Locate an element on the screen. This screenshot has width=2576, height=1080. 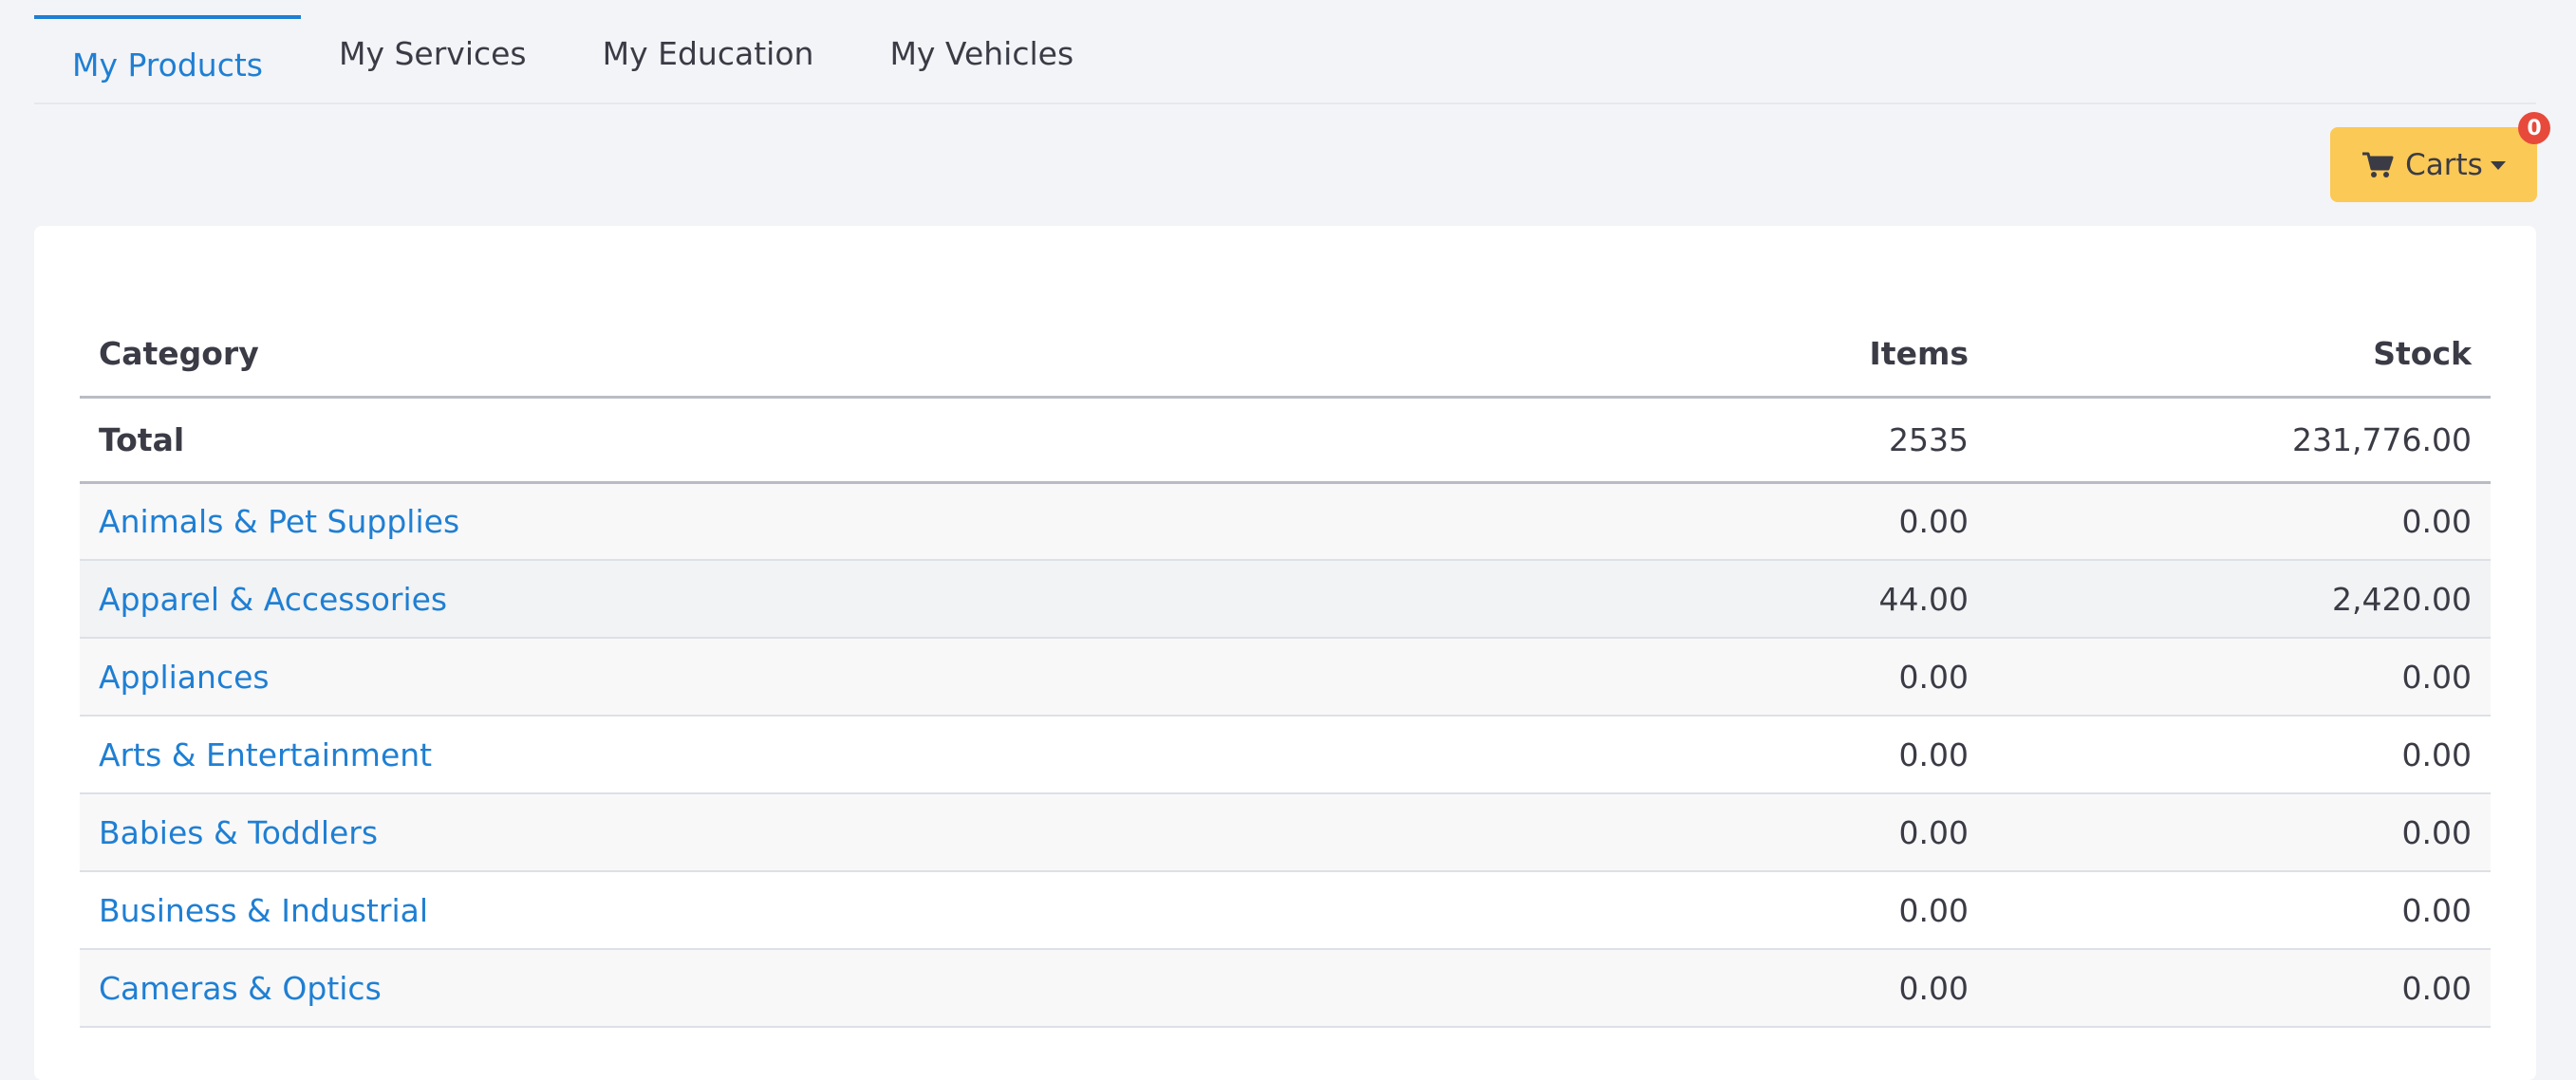
carts-dropdown-button: Carts is located at coordinates (2433, 165).